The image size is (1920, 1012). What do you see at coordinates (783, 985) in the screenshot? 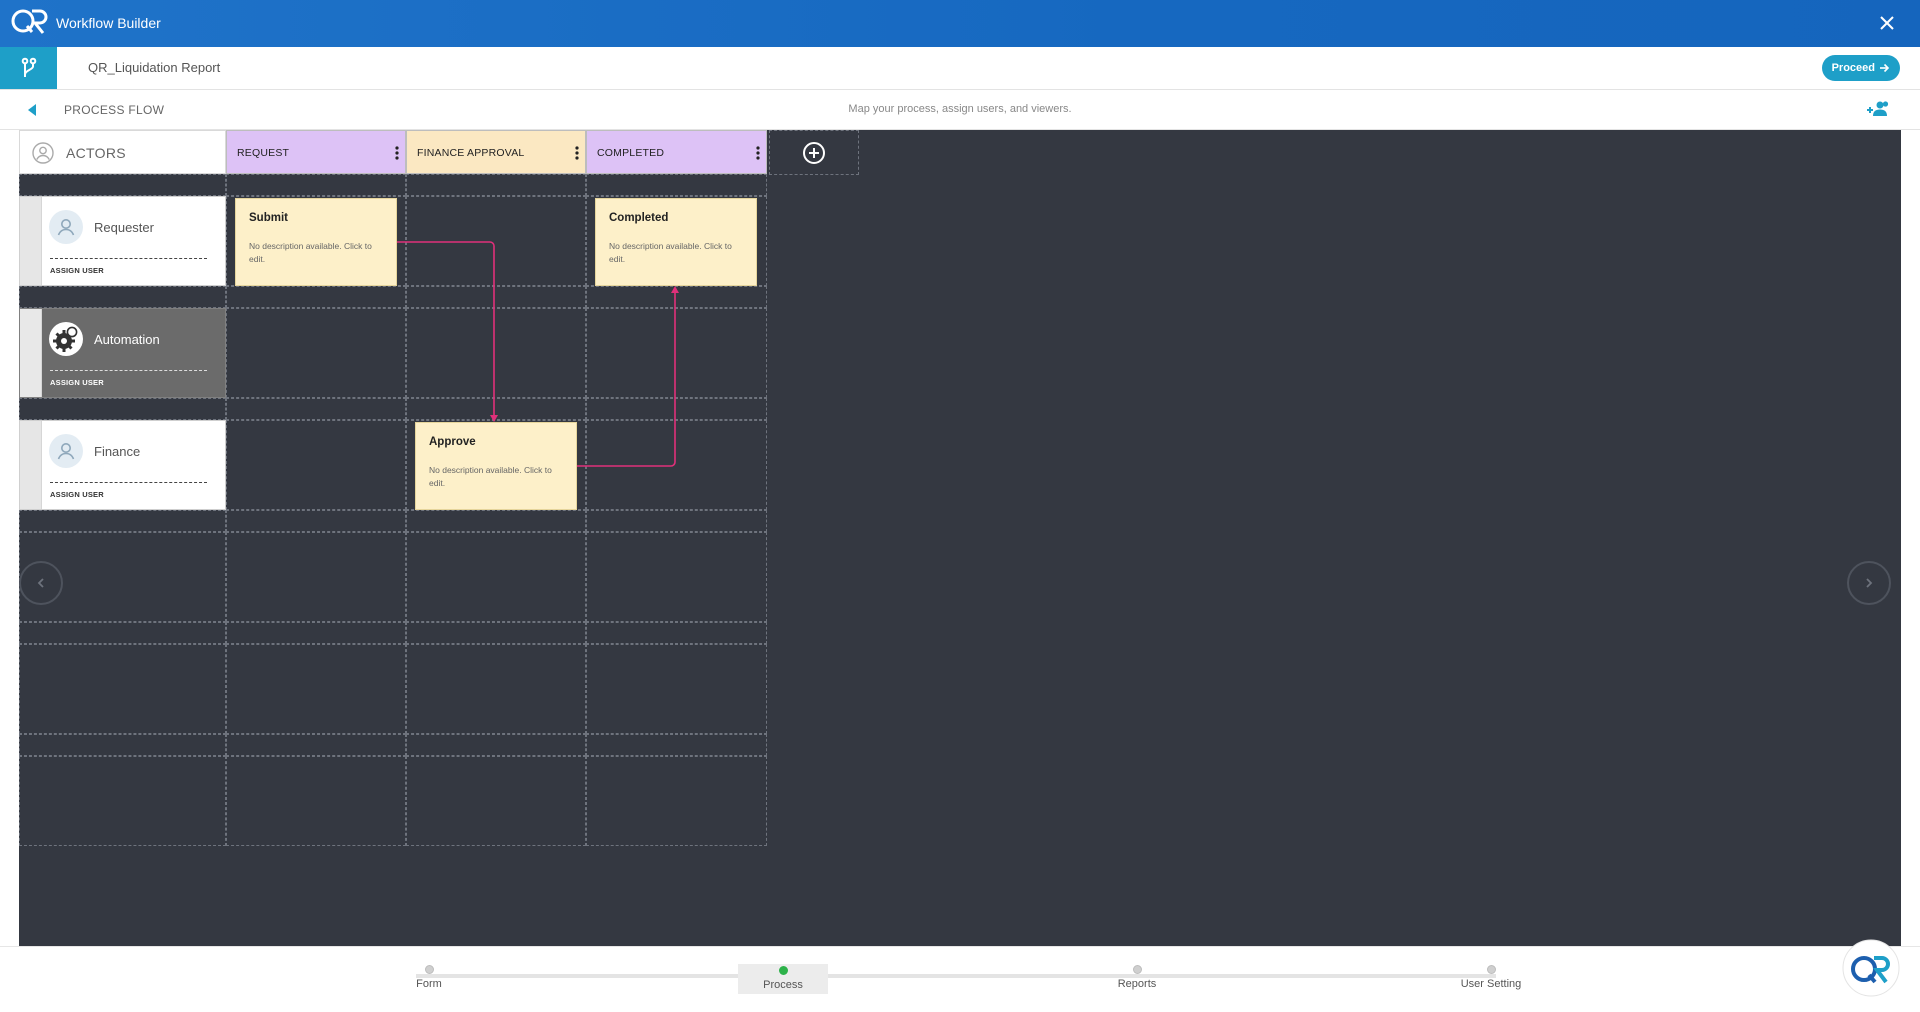
I see `step-label: Process` at bounding box center [783, 985].